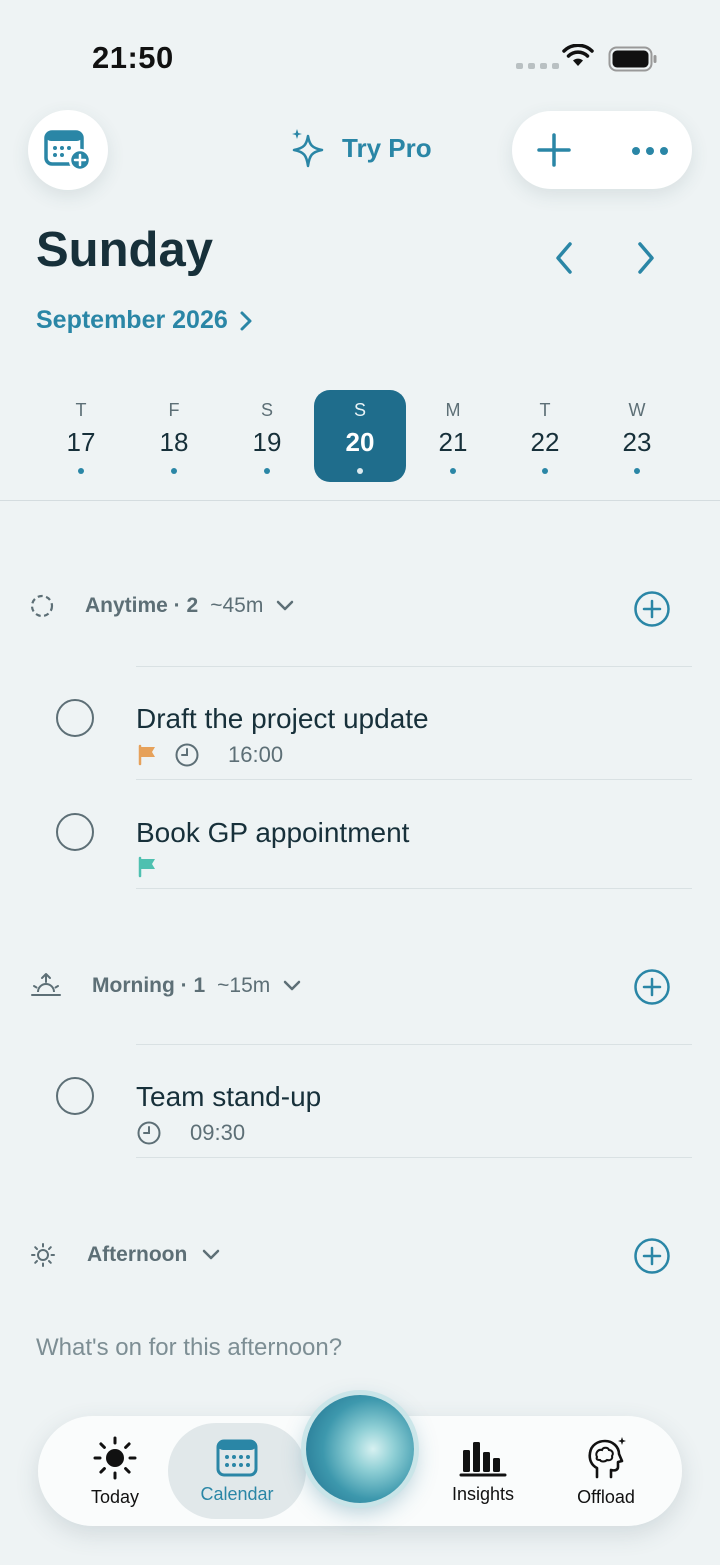 The image size is (720, 1565). I want to click on task-meta, so click(148, 867).